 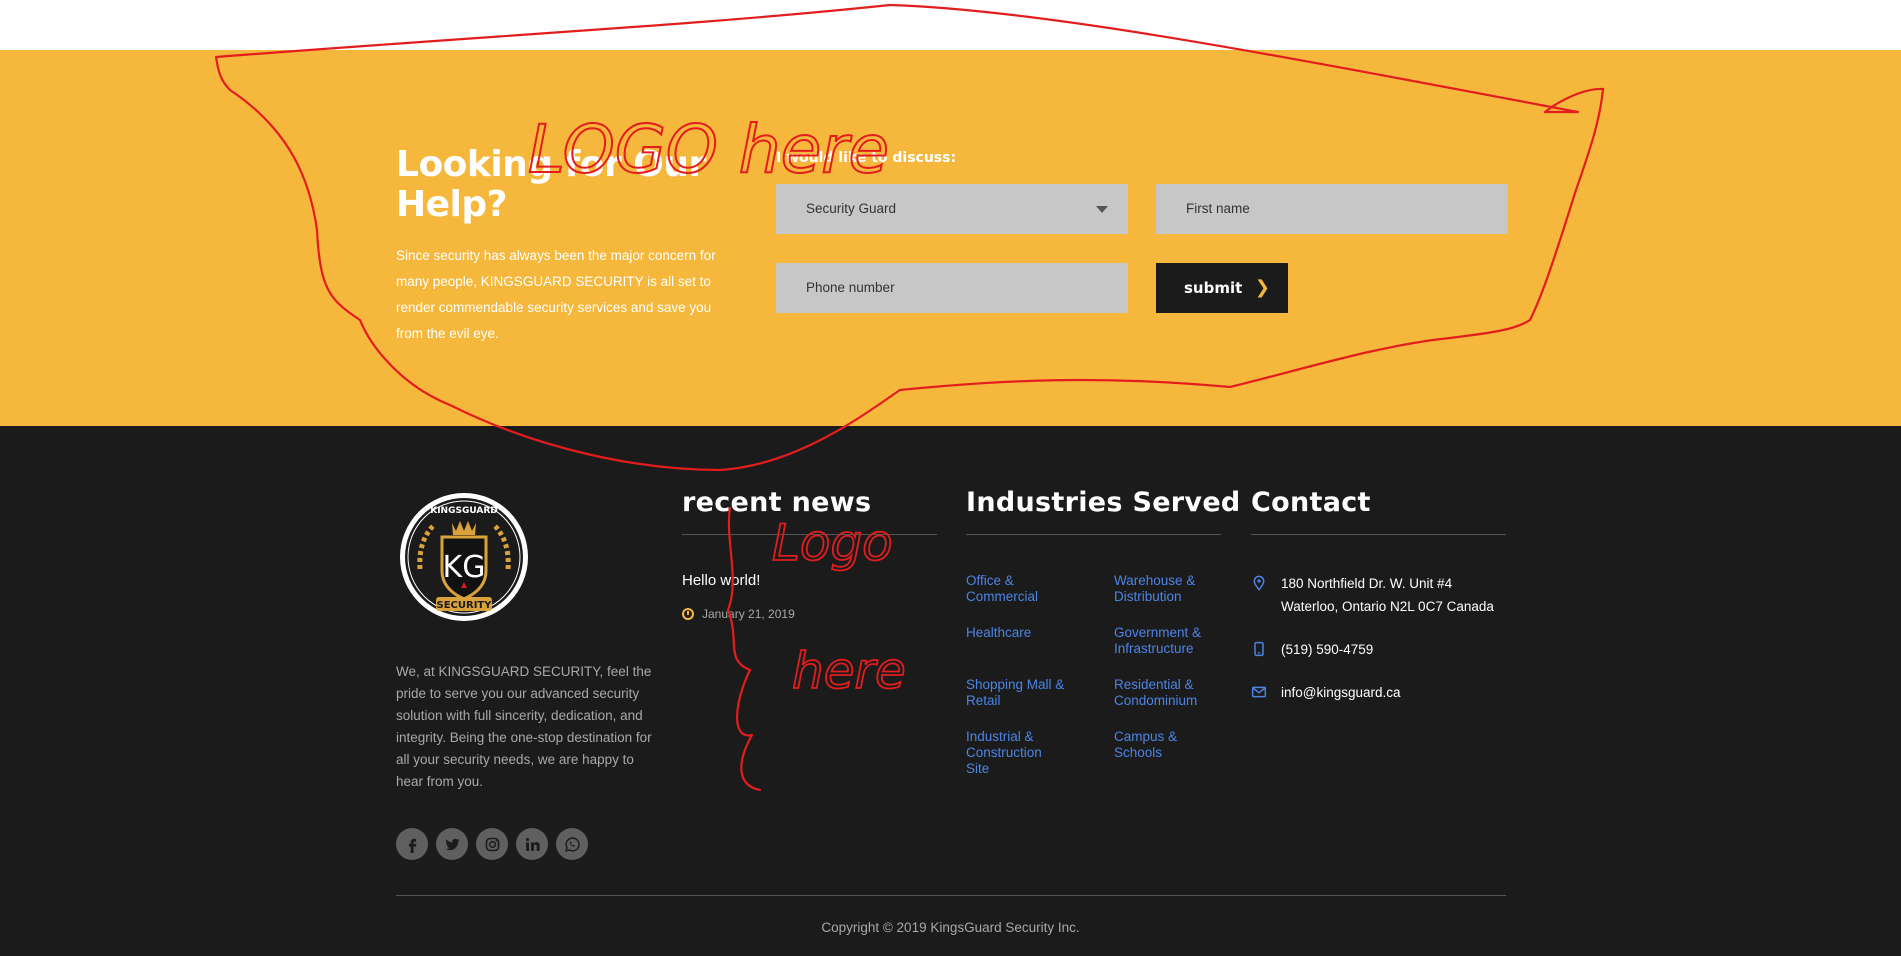 I want to click on cta-title: Looking for Our Help?, so click(x=551, y=184).